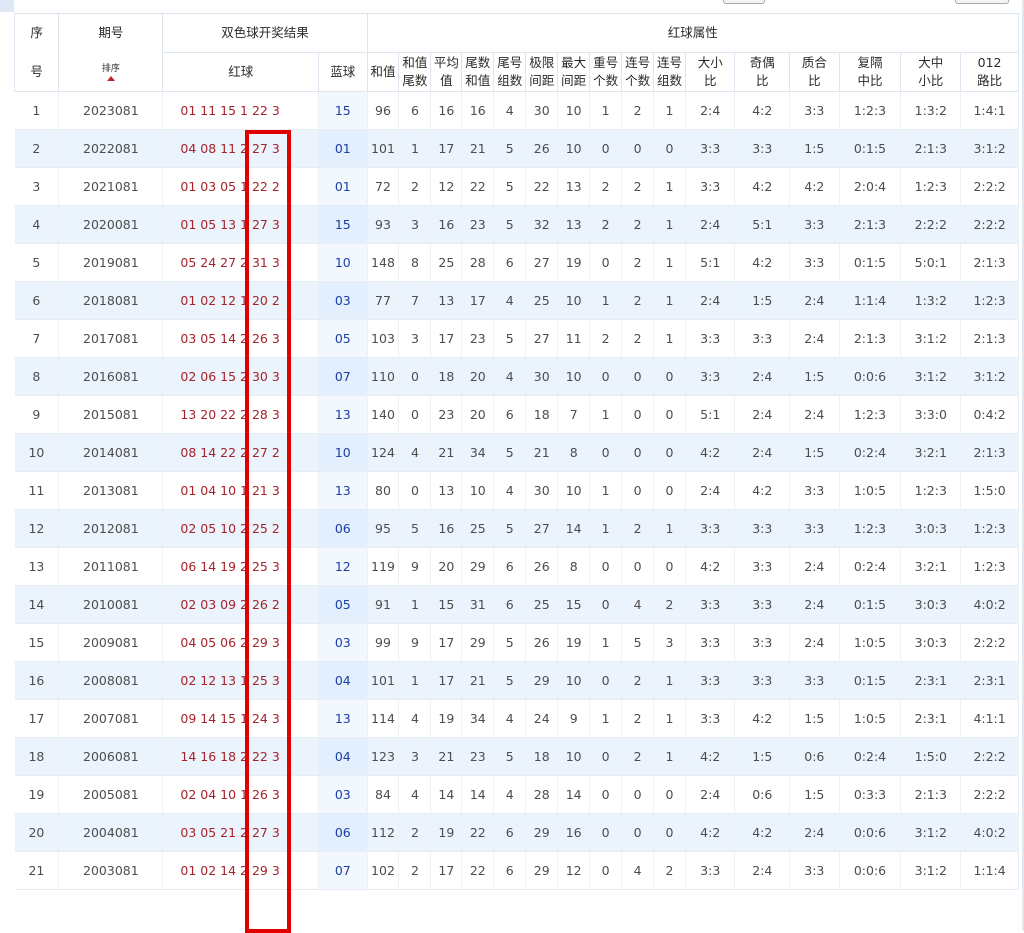  What do you see at coordinates (989, 756) in the screenshot?
I see `row-012-route: 2:2:2` at bounding box center [989, 756].